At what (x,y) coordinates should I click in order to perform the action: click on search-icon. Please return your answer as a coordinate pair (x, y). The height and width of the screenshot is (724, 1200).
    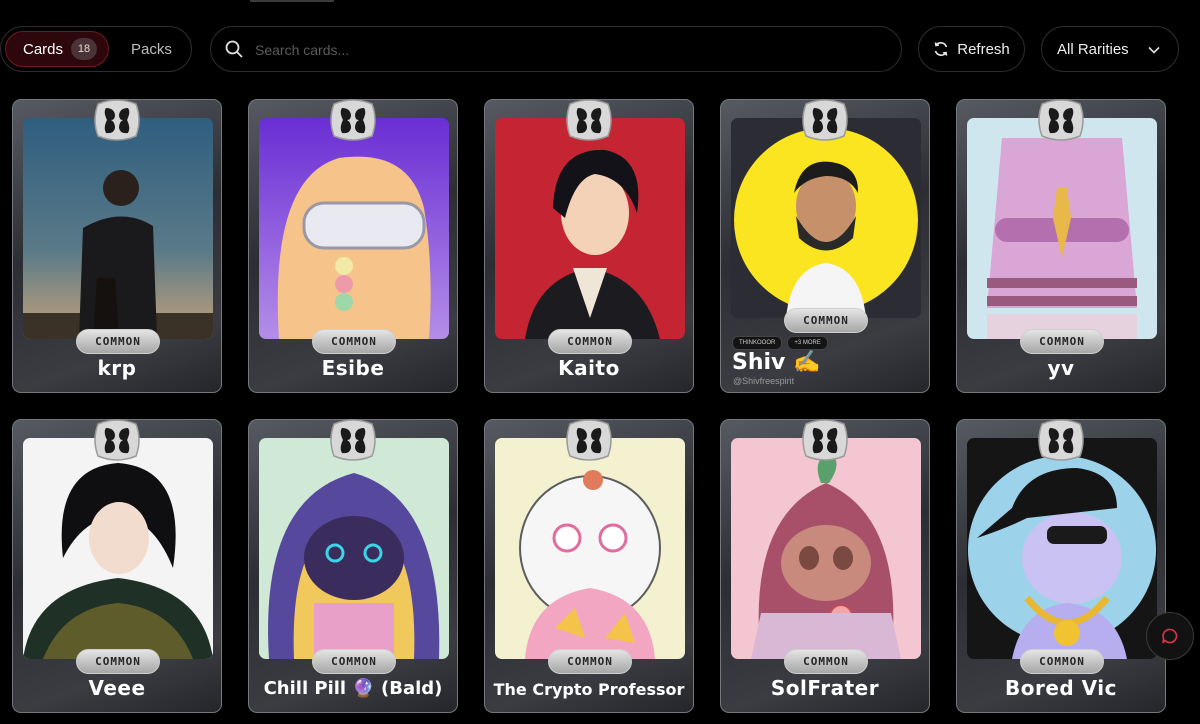
    Looking at the image, I should click on (234, 49).